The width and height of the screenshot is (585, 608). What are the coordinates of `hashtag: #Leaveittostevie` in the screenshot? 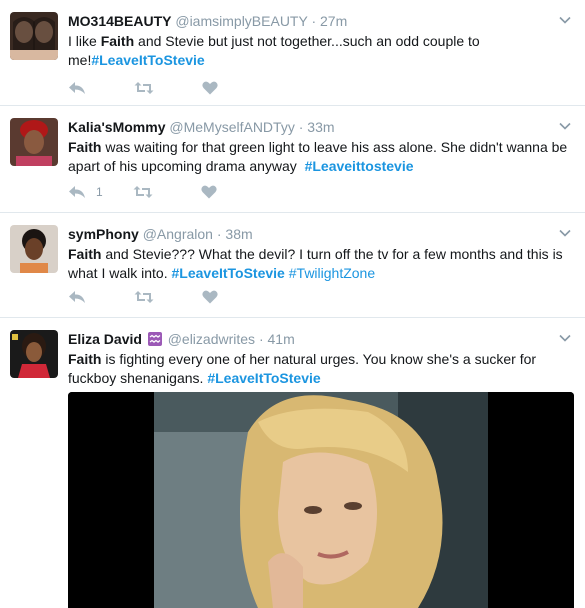 It's located at (359, 166).